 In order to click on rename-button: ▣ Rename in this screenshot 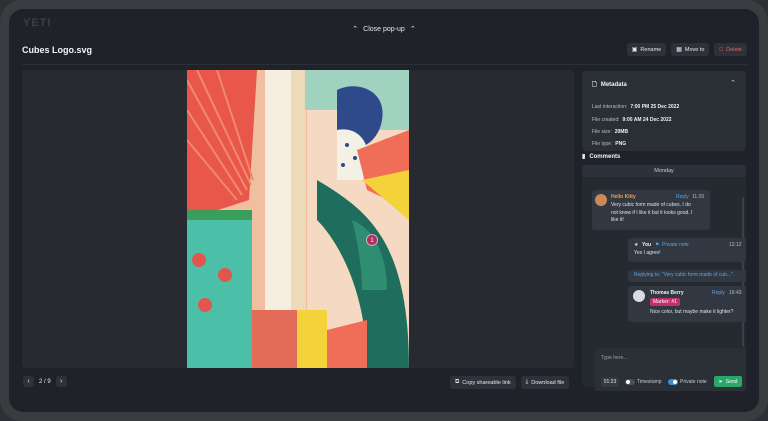, I will do `click(646, 49)`.